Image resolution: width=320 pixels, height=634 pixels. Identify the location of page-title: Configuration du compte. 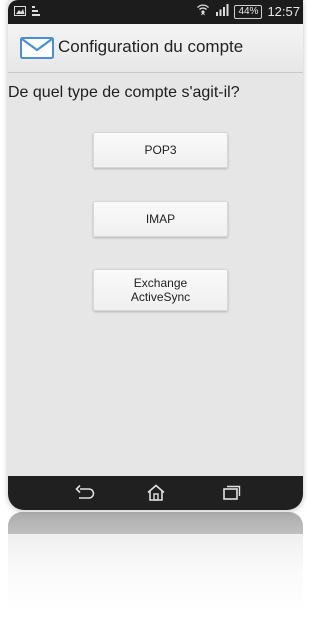
(151, 46).